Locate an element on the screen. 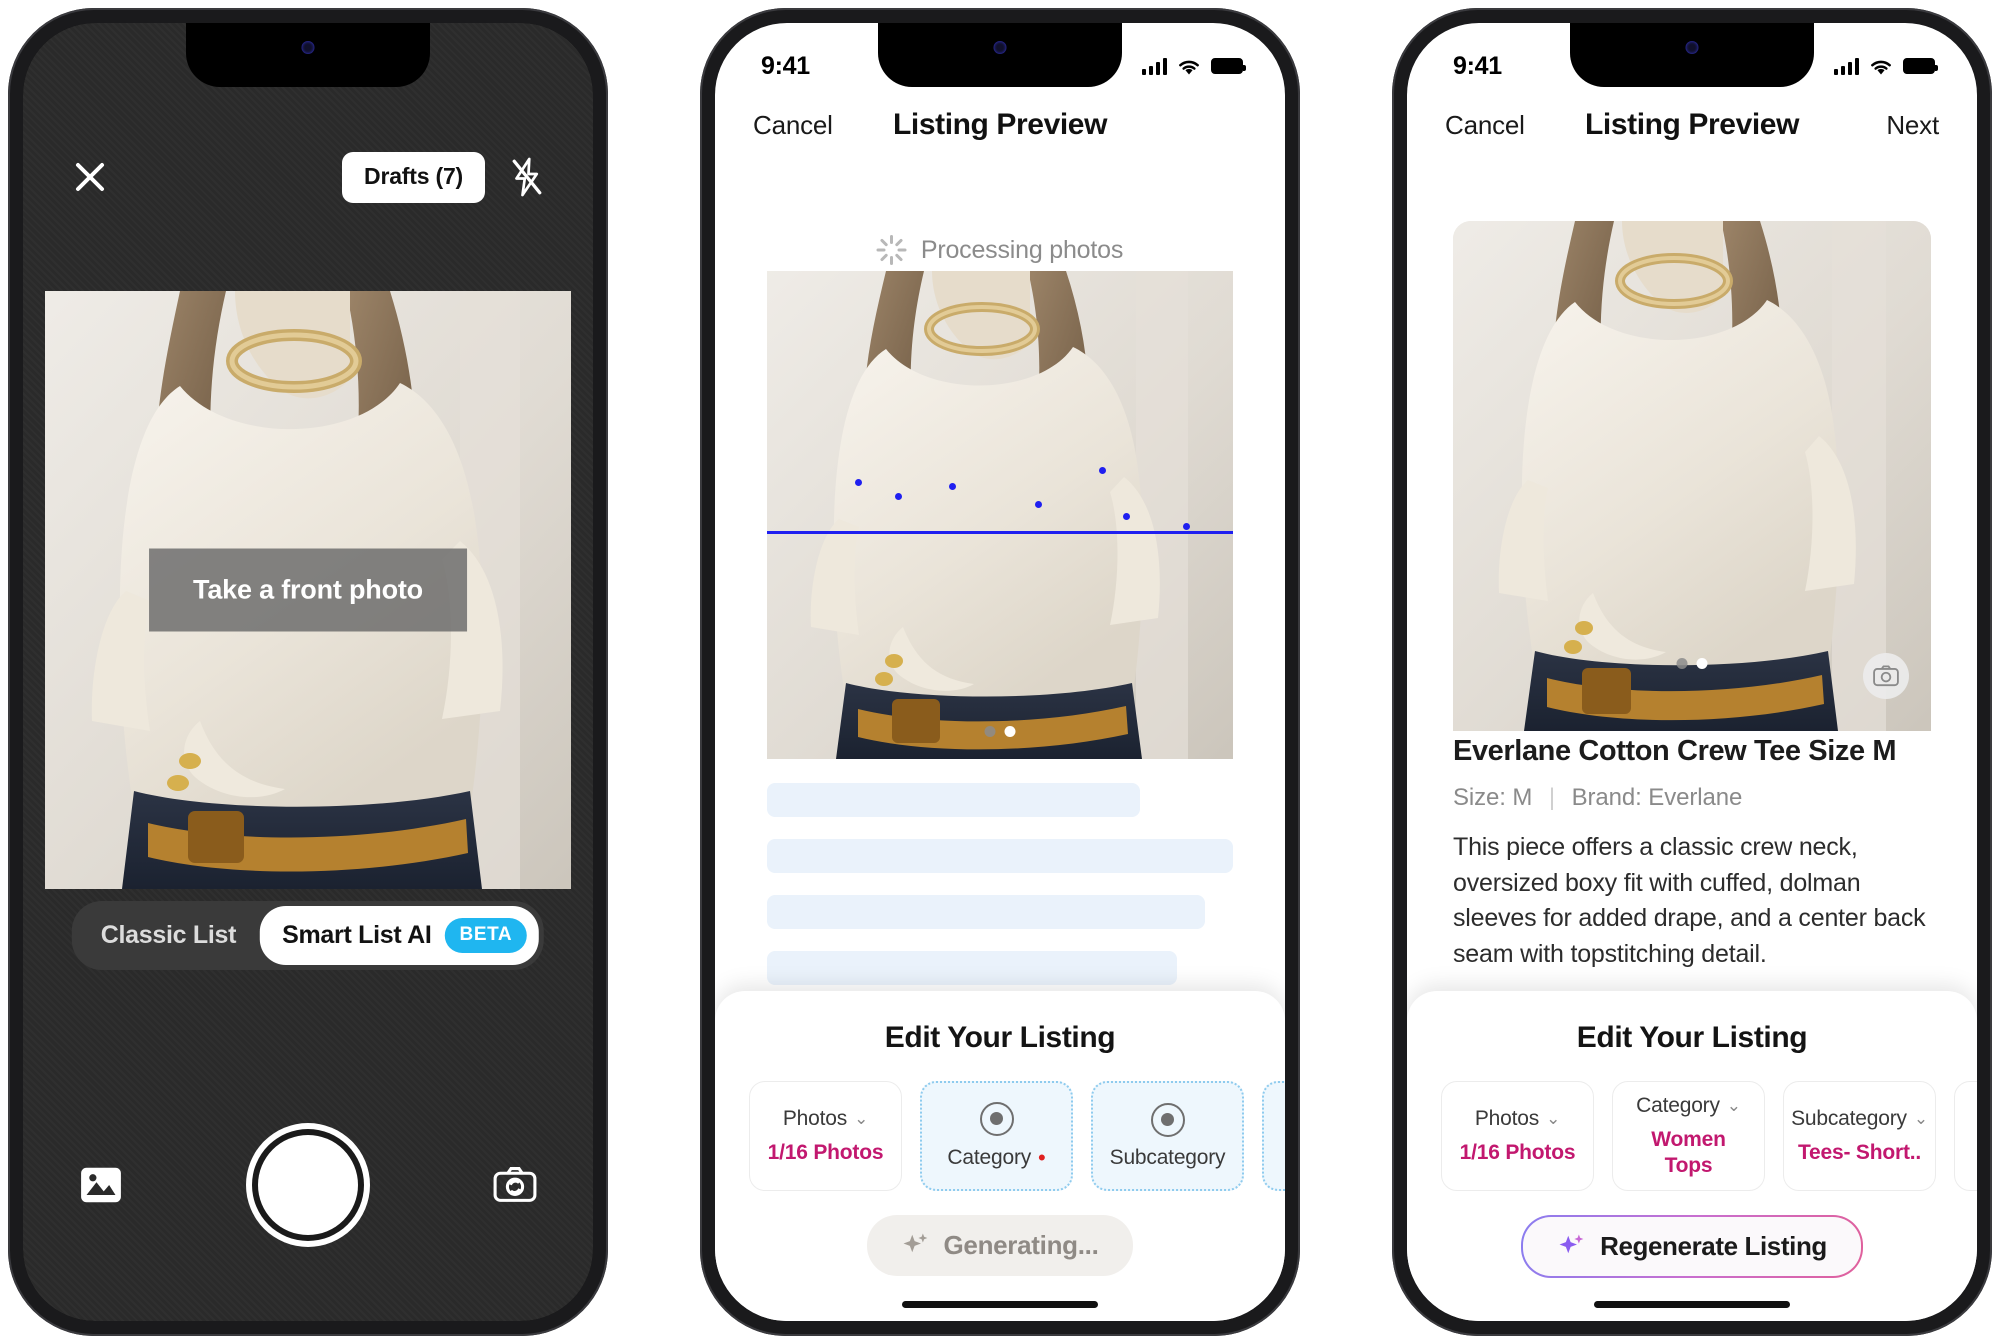 This screenshot has height=1344, width=2000. chip-category-label: Category • is located at coordinates (996, 1158).